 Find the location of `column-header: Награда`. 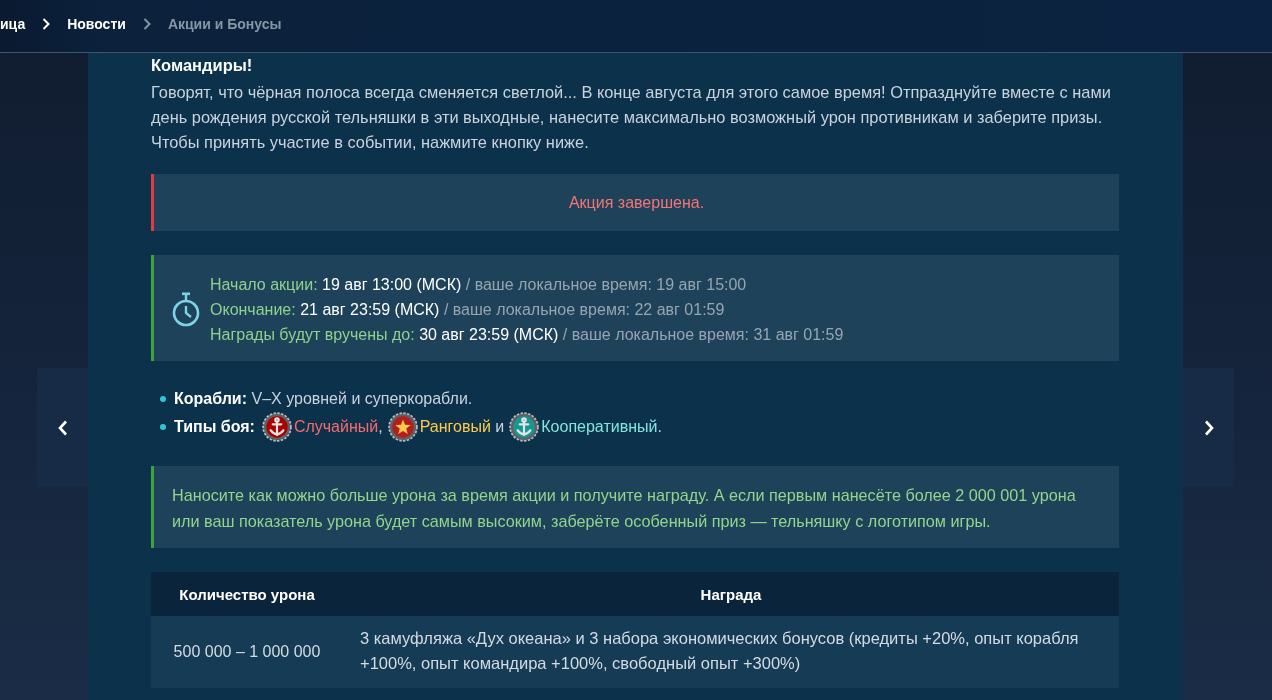

column-header: Награда is located at coordinates (731, 594).